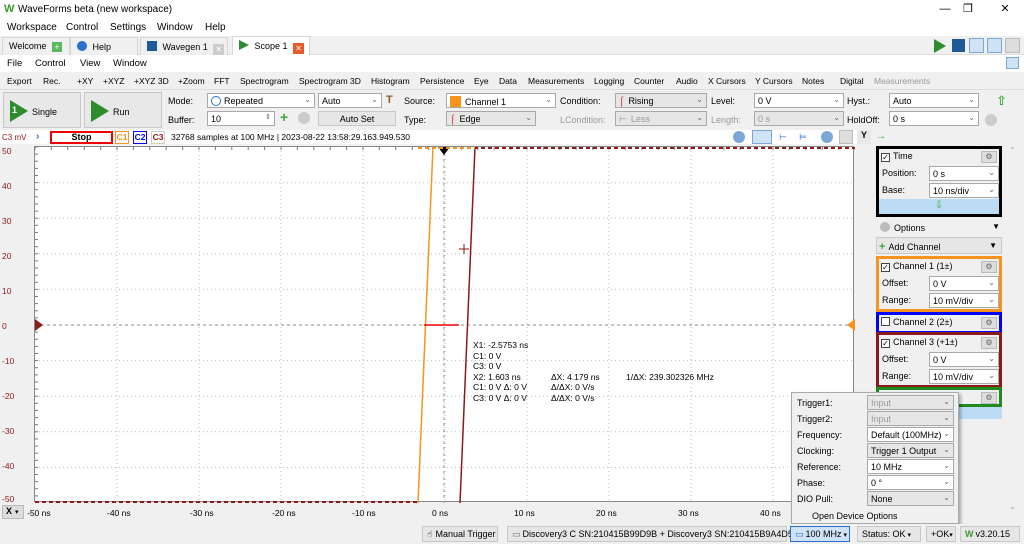 This screenshot has height=544, width=1024. I want to click on tool-measurements: Measurements, so click(556, 81).